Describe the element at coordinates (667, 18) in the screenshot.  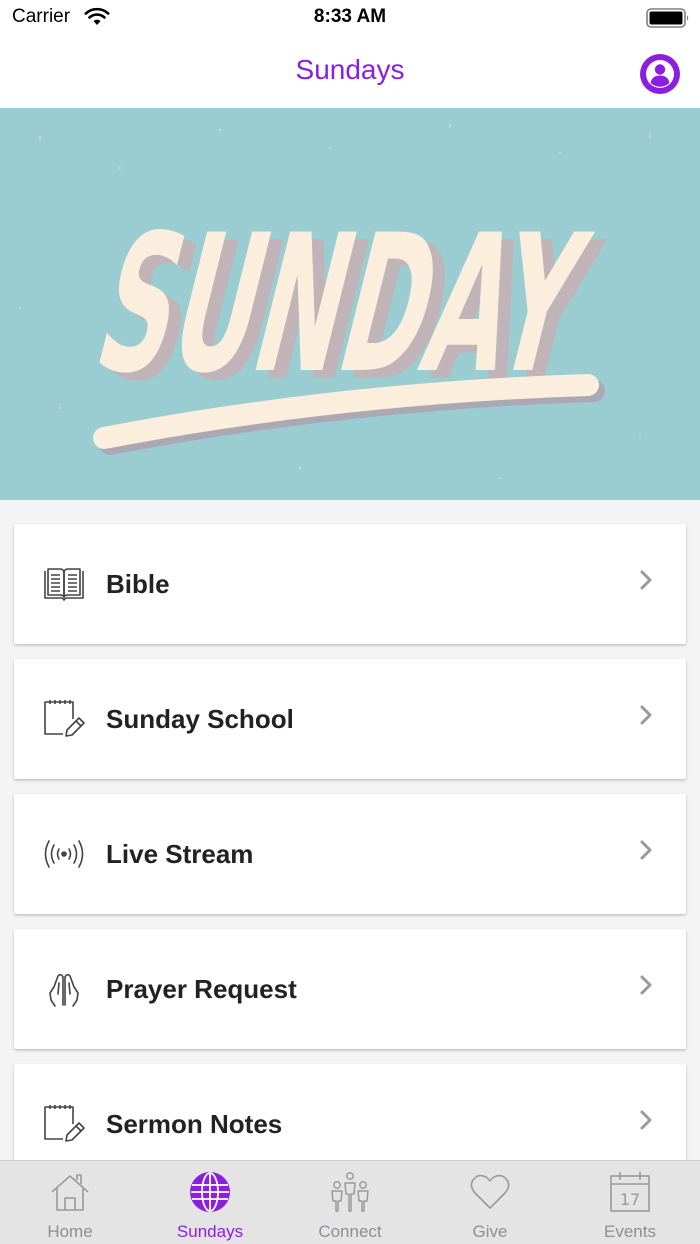
I see `battery-icon` at that location.